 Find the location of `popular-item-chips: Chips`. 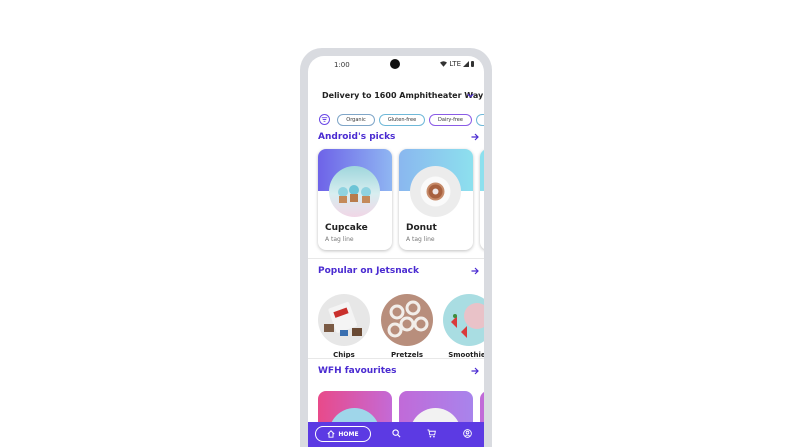

popular-item-chips: Chips is located at coordinates (344, 326).